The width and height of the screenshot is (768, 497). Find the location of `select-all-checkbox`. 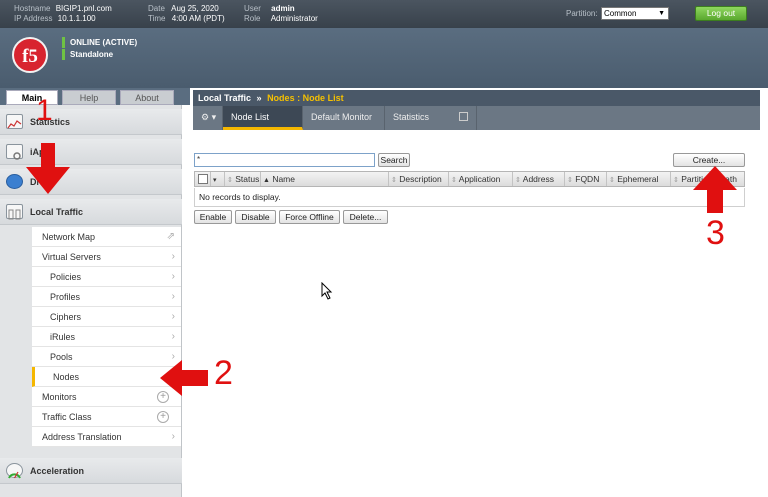

select-all-checkbox is located at coordinates (203, 179).